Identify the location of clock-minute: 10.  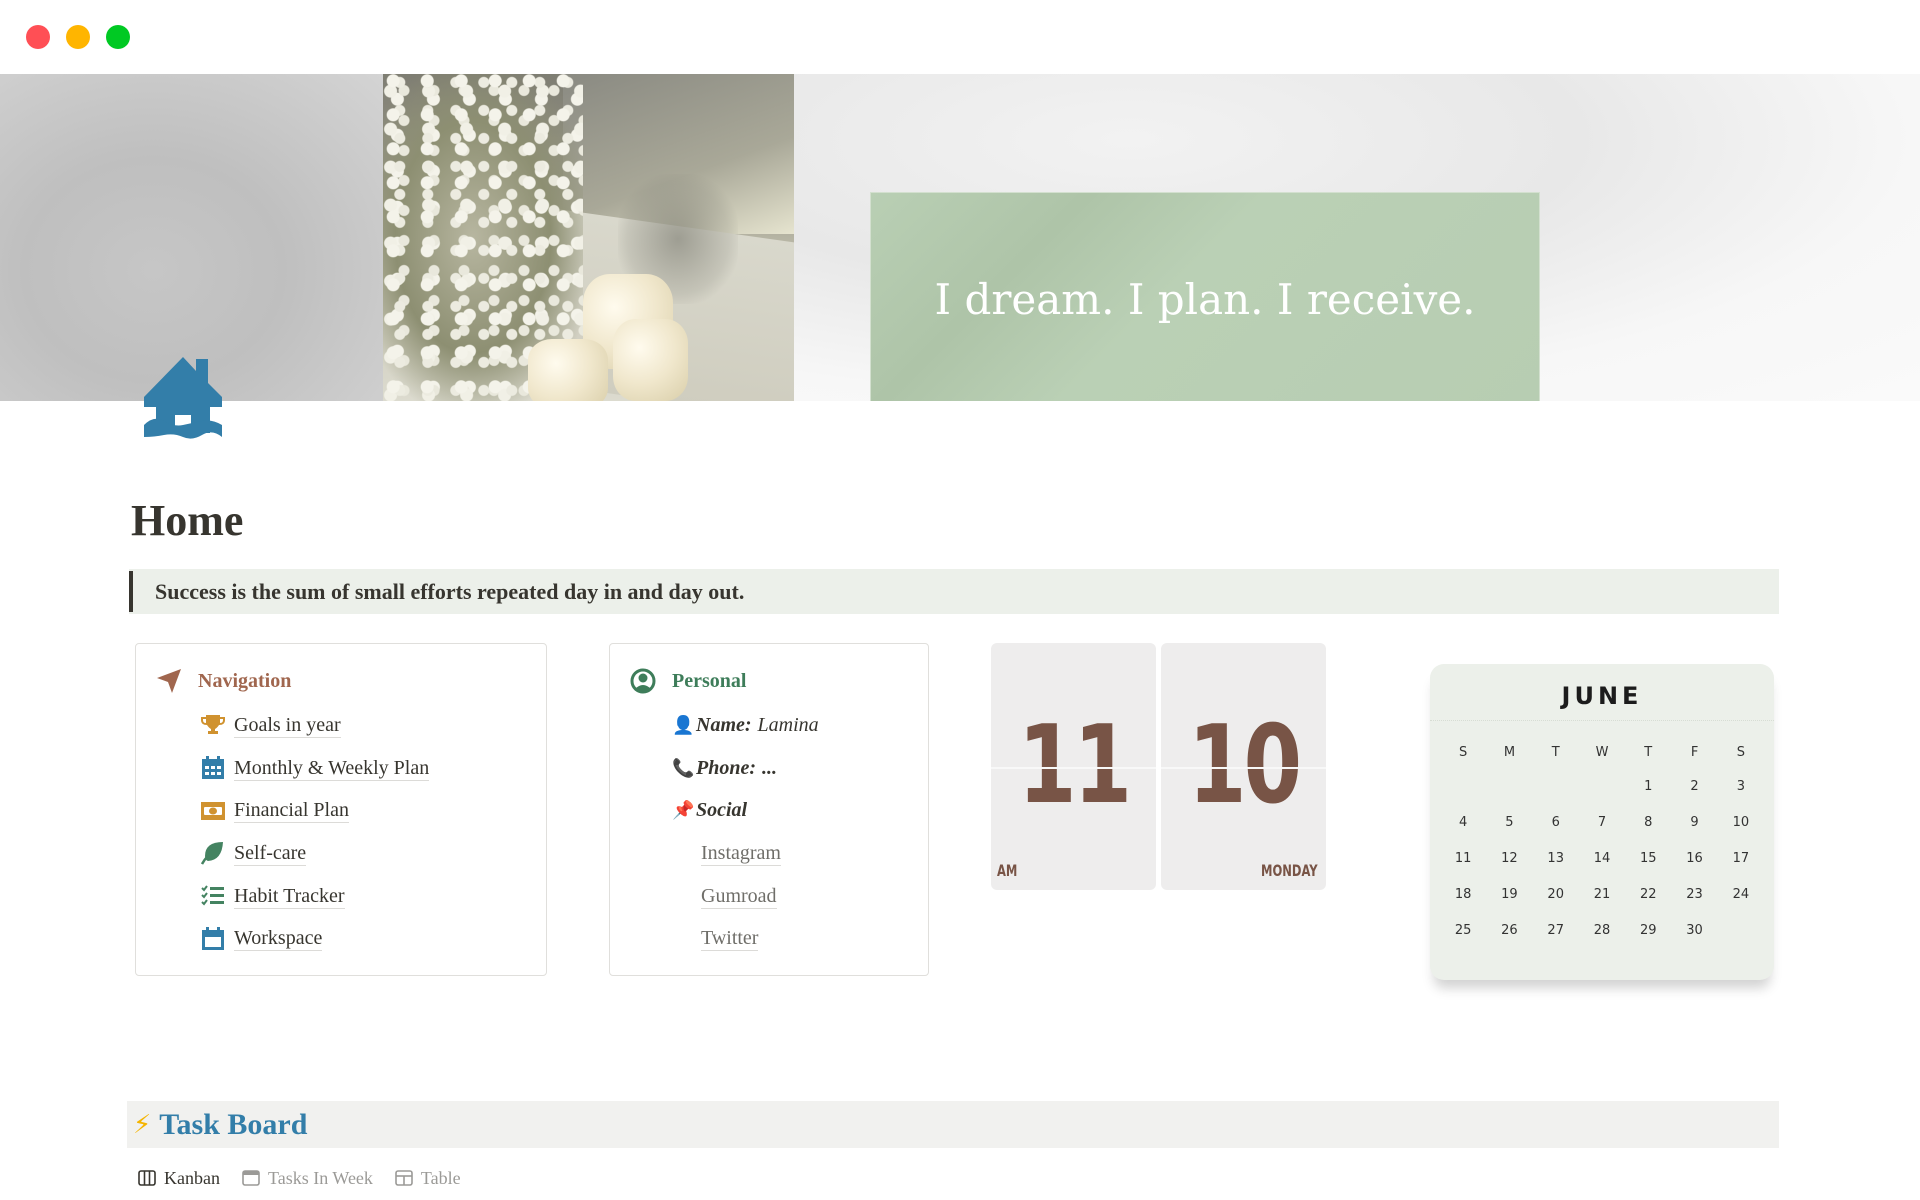
(1244, 765).